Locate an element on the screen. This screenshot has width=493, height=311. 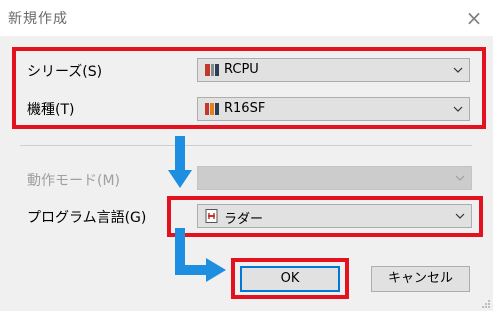
resize-grip-icon is located at coordinates (486, 304).